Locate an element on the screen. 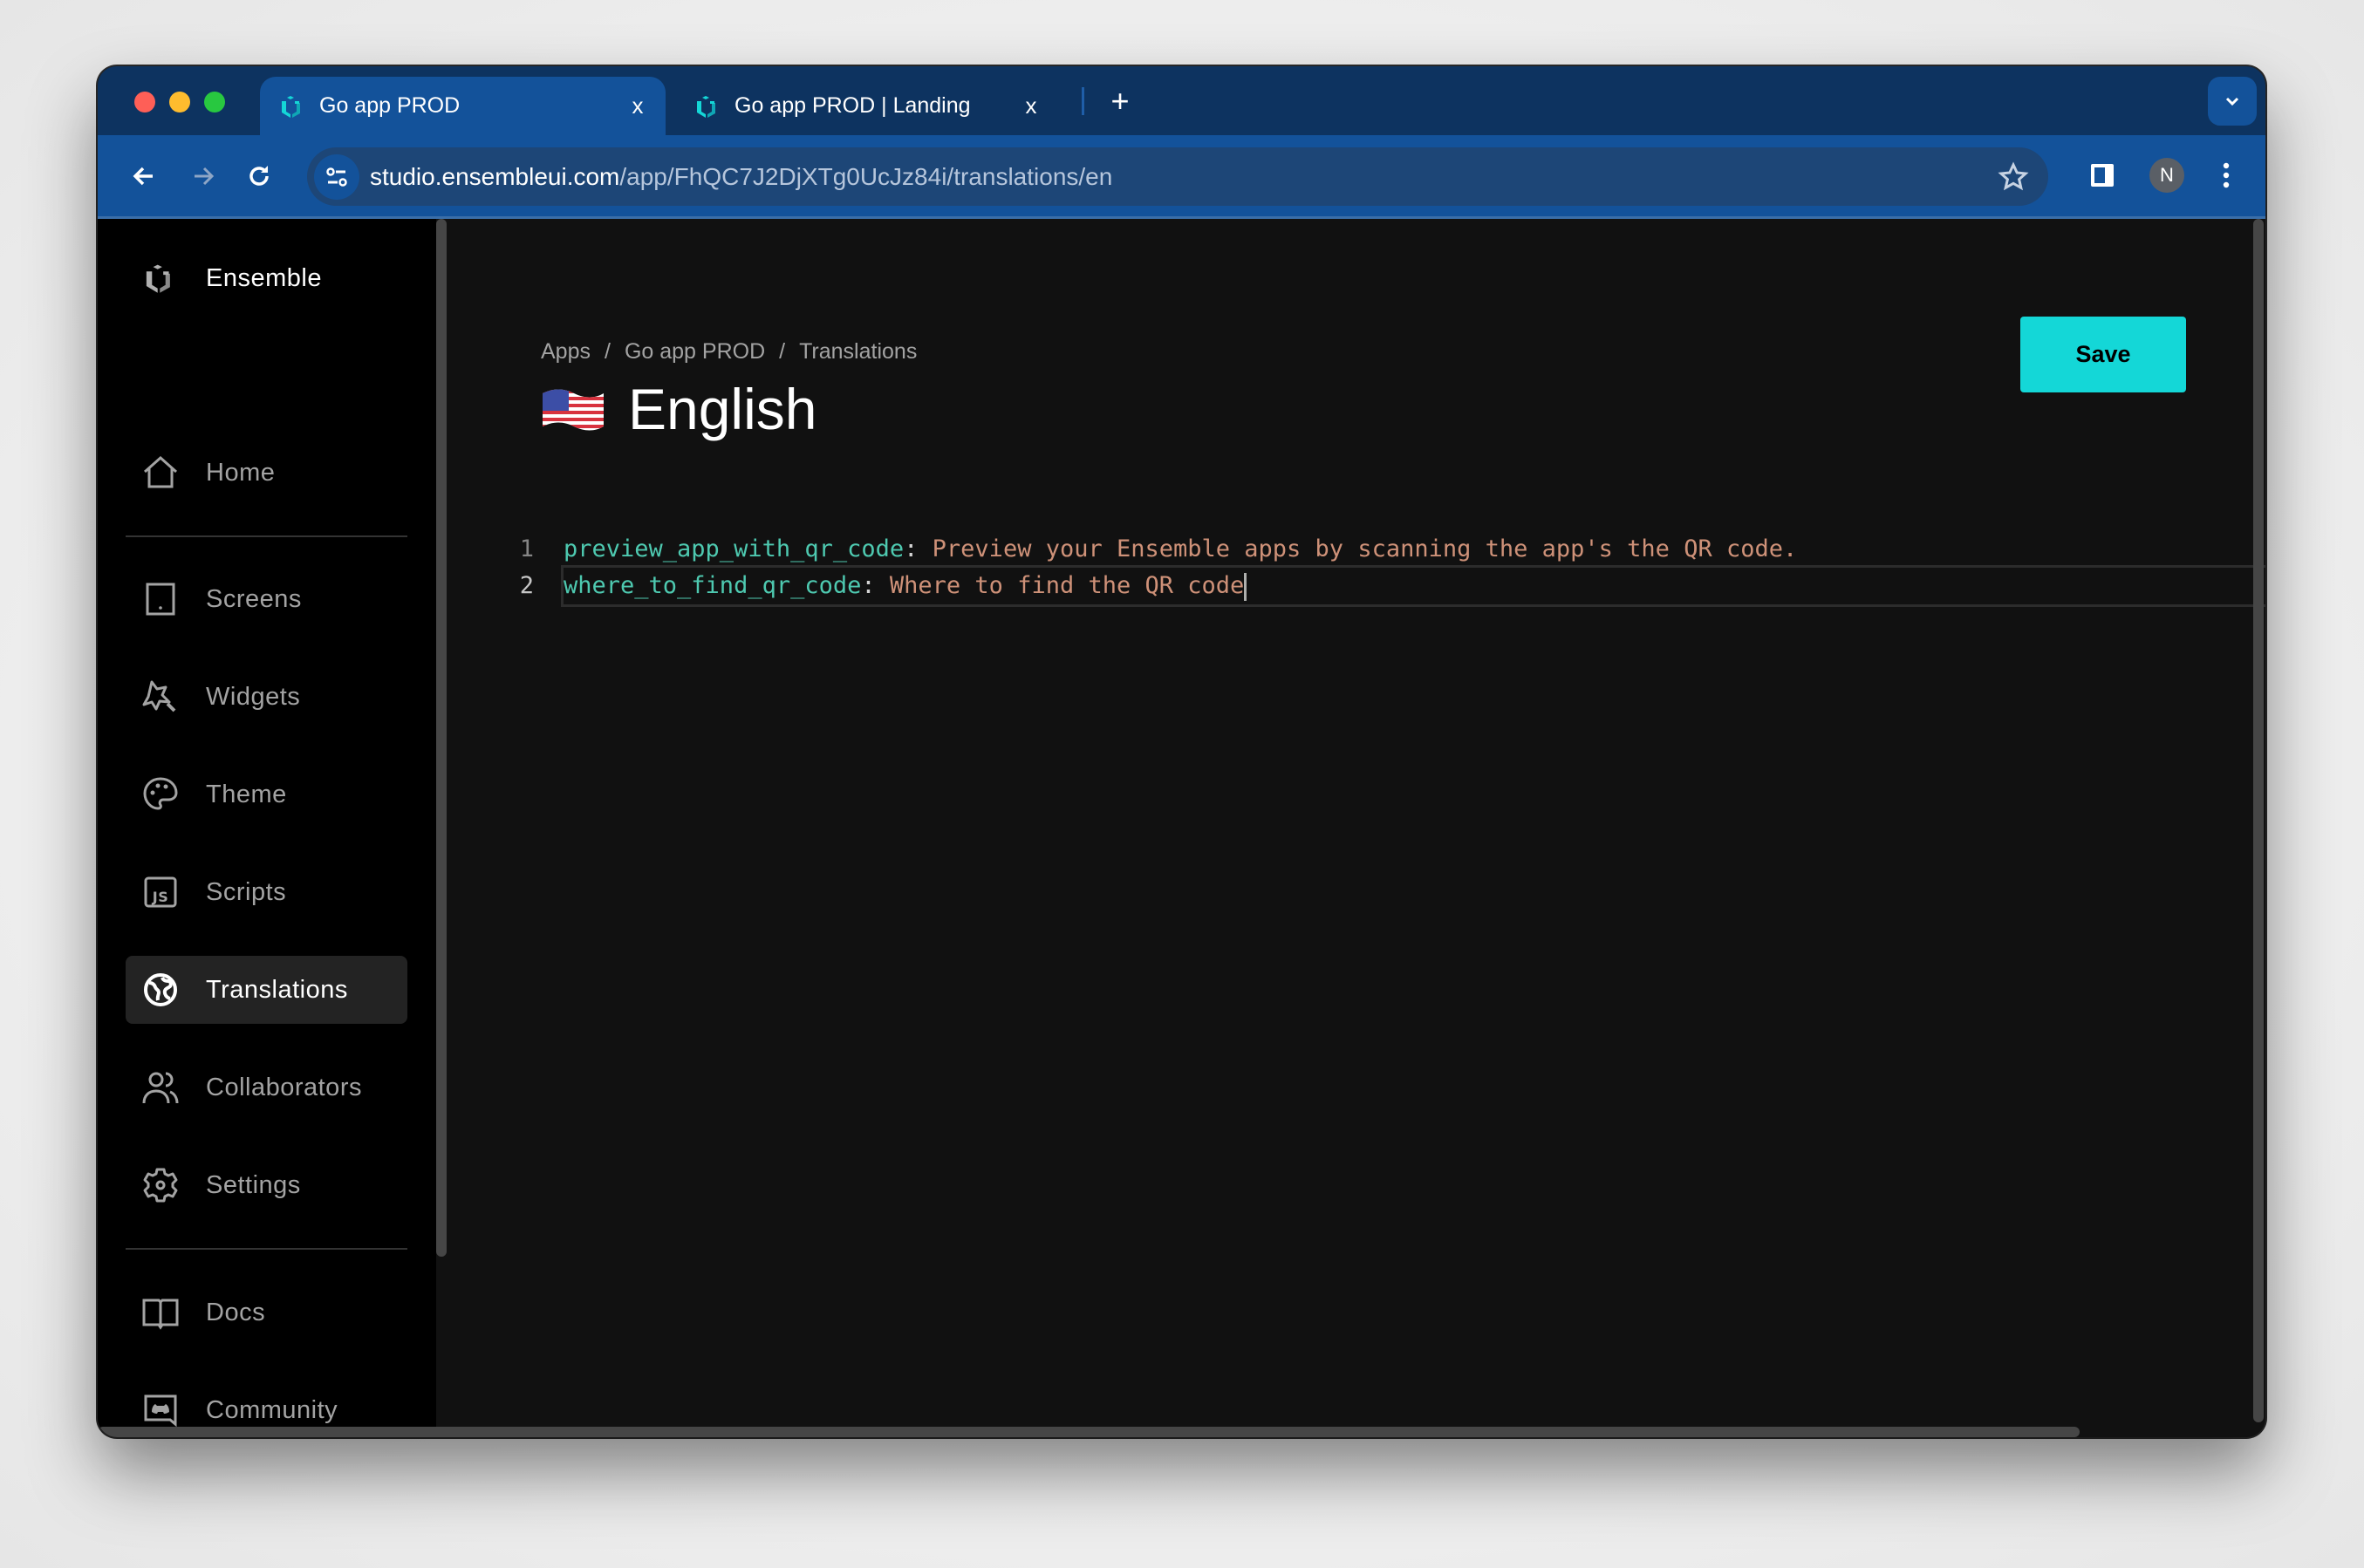 The width and height of the screenshot is (2364, 1568). save-button: Save is located at coordinates (2103, 354).